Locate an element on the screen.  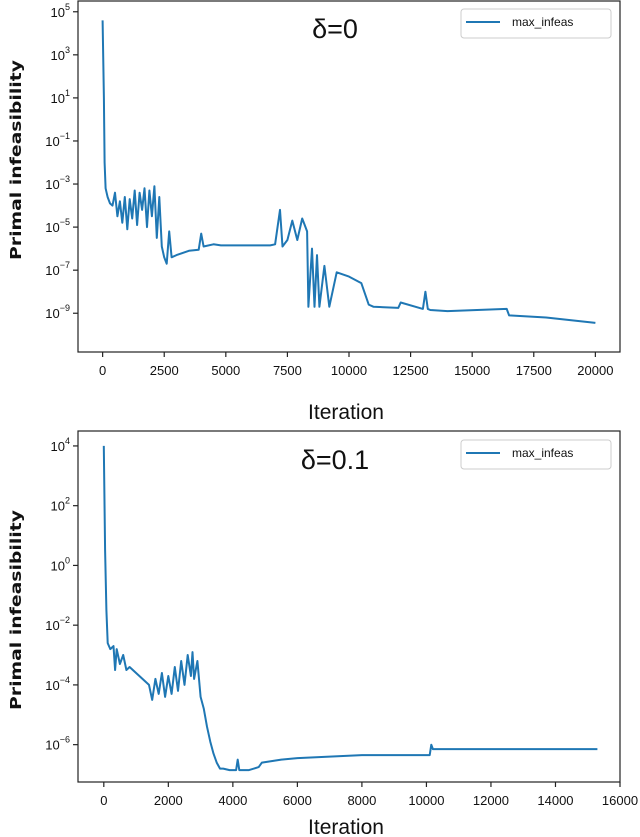
y-tick-label: 103 is located at coordinates (60, 54).